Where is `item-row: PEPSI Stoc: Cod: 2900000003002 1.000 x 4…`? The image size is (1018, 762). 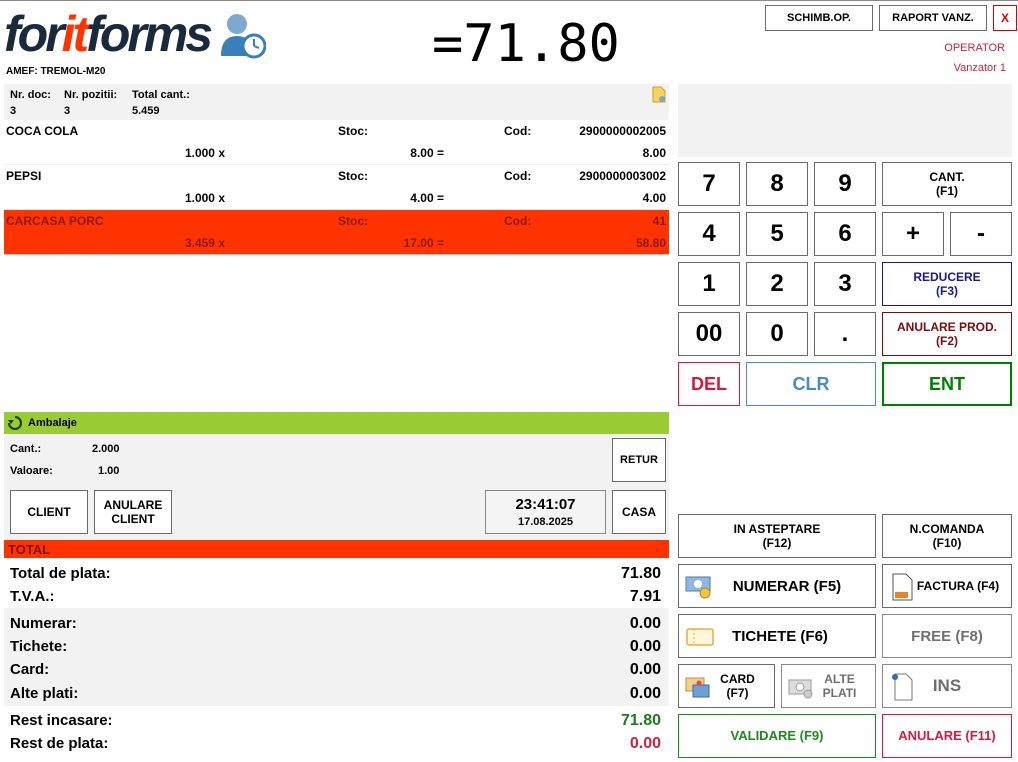
item-row: PEPSI Stoc: Cod: 2900000003002 1.000 x 4… is located at coordinates (336, 187).